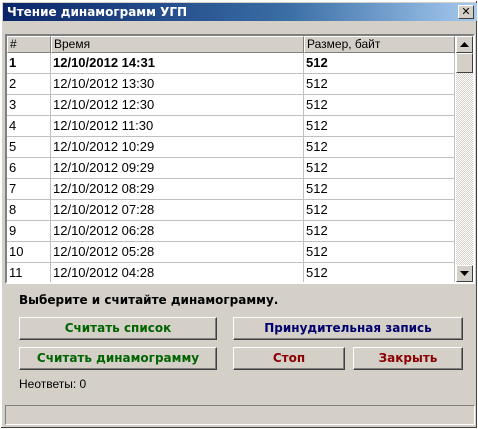  What do you see at coordinates (177, 63) in the screenshot?
I see `row-time: 12/10/2012 14:31` at bounding box center [177, 63].